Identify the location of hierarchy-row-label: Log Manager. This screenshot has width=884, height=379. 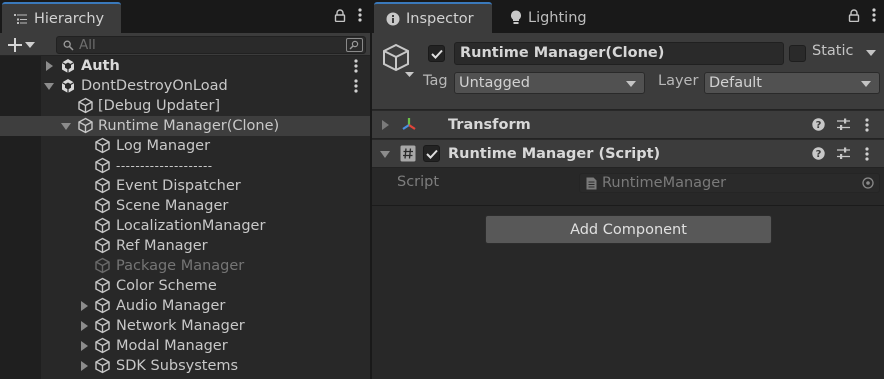
(163, 146).